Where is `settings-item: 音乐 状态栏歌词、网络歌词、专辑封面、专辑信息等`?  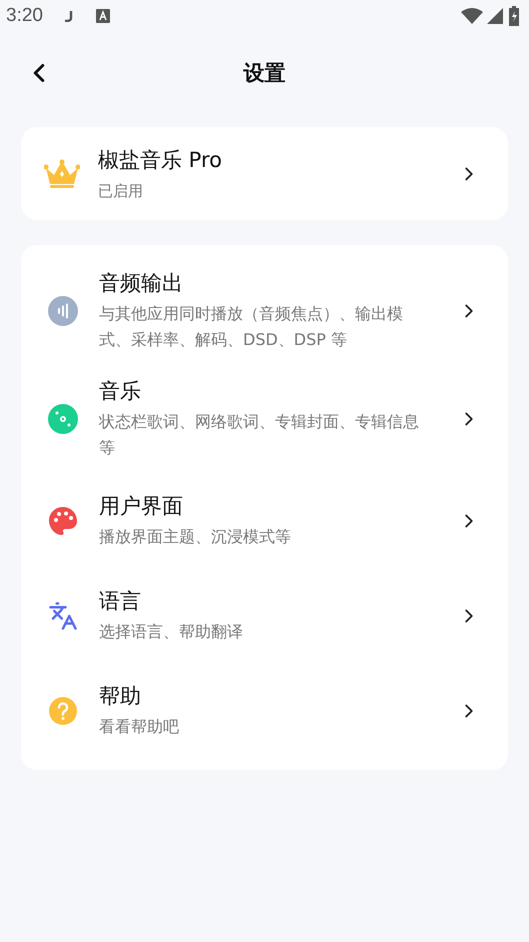
settings-item: 音乐 状态栏歌词、网络歌词、专辑封面、专辑信息等 is located at coordinates (264, 419).